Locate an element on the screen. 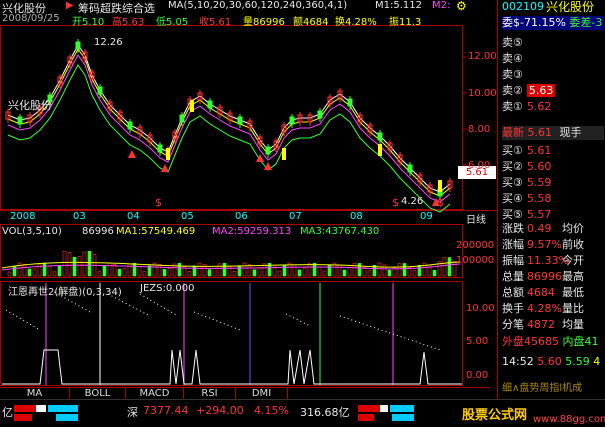 This screenshot has height=427, width=605. stat-value: 4872 is located at coordinates (541, 324).